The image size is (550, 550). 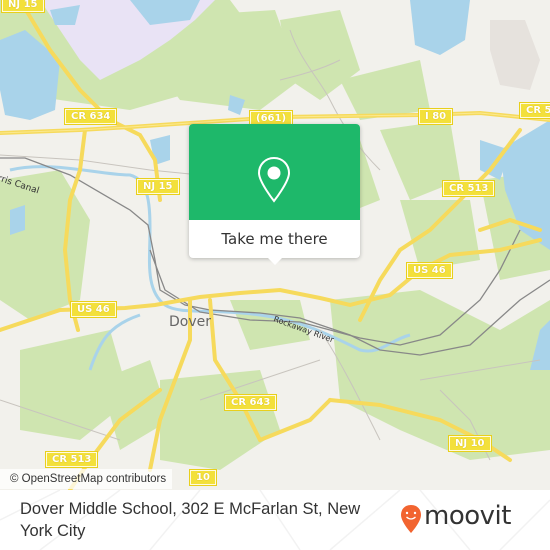 I want to click on take-me-there-button: Take me there, so click(x=274, y=239).